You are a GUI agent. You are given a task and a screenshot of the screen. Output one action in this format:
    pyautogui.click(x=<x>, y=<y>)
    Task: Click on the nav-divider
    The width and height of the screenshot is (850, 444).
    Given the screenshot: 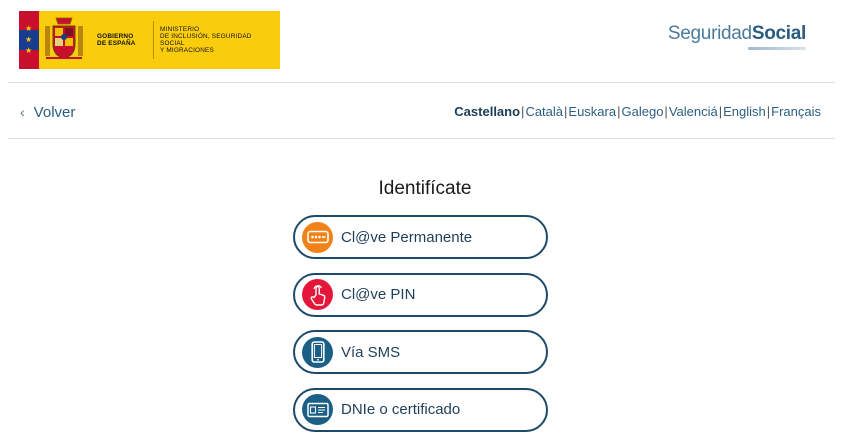 What is the action you would take?
    pyautogui.click(x=421, y=138)
    